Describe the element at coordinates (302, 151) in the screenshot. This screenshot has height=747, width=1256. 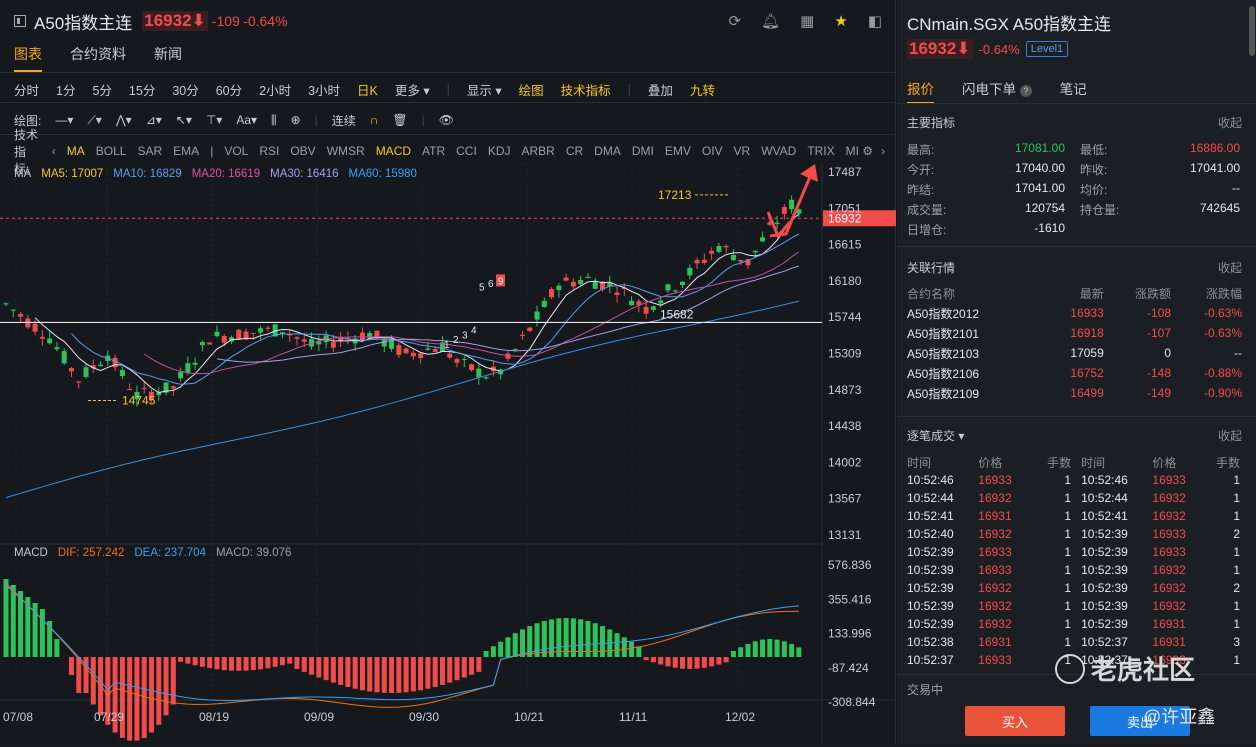
I see `indicator-obv: OBV` at that location.